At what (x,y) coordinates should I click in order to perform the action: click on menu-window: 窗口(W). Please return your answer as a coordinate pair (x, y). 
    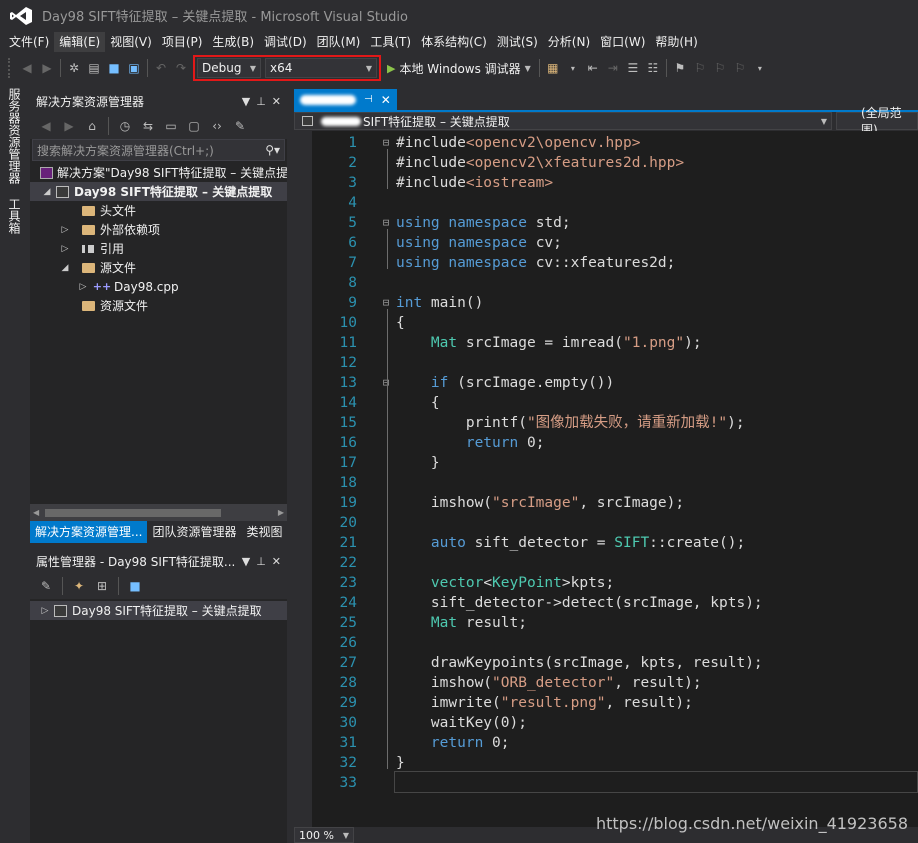
    Looking at the image, I should click on (622, 42).